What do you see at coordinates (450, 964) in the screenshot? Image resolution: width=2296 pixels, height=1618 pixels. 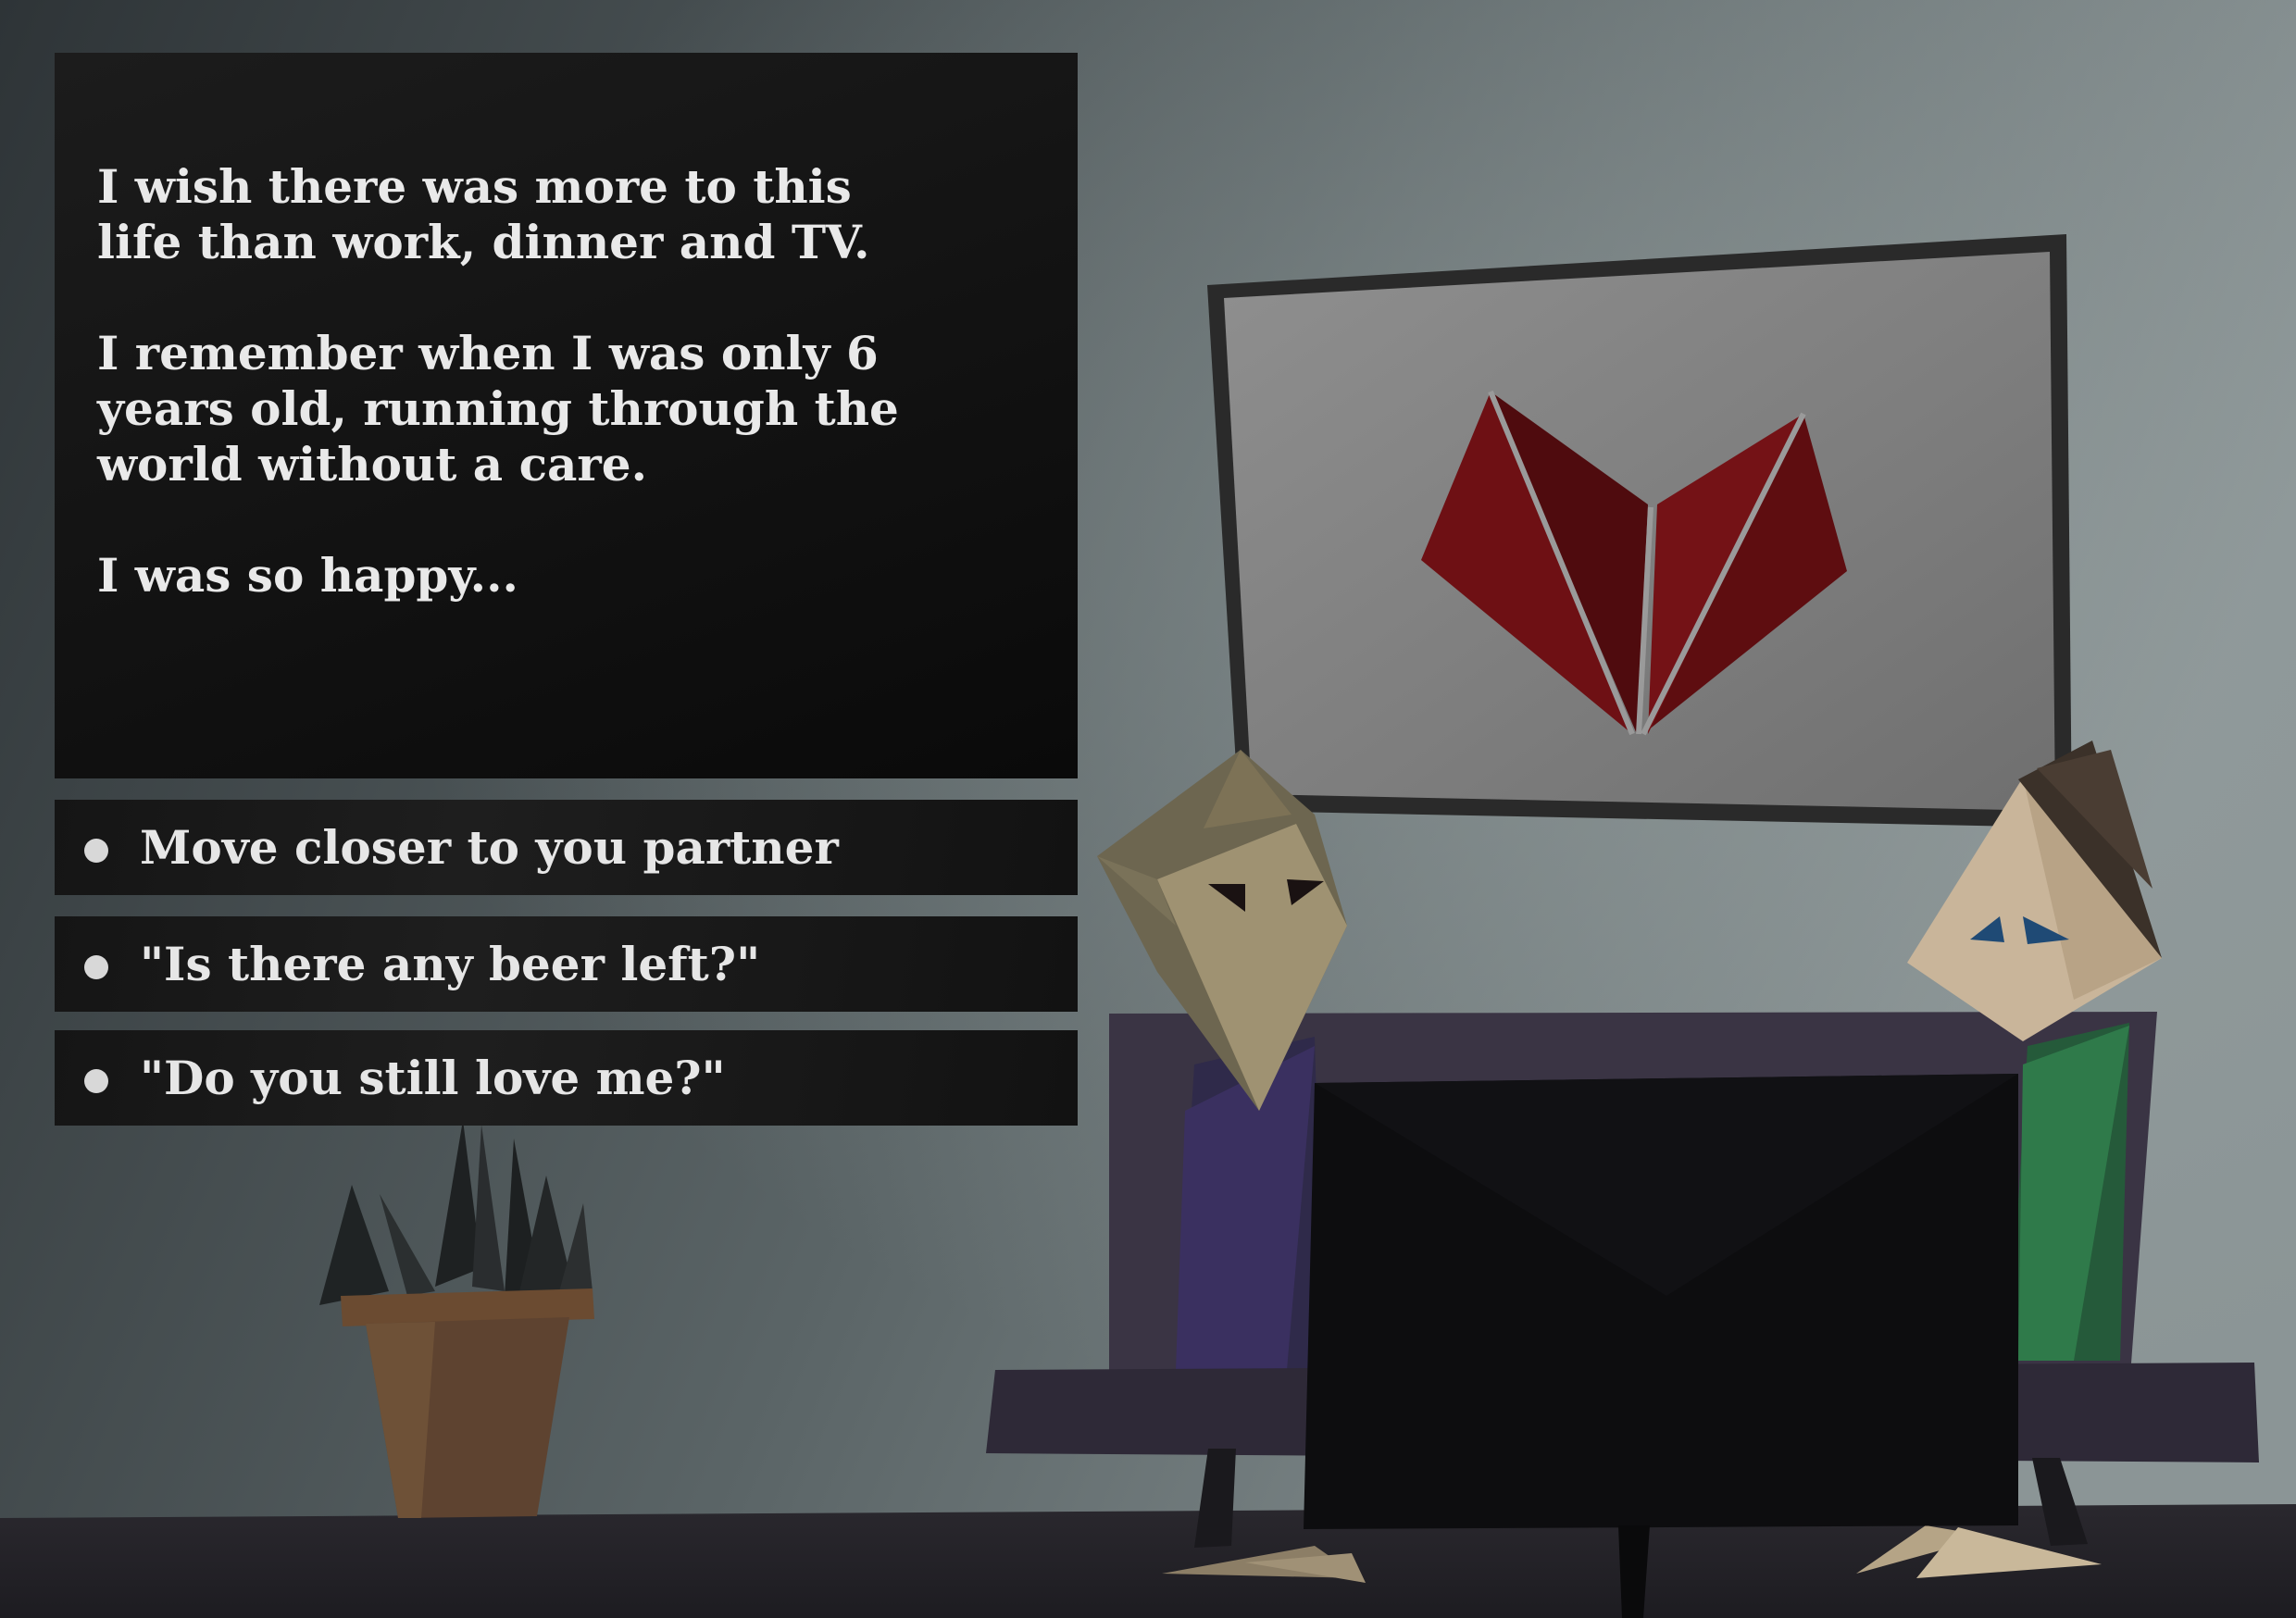 I see `choice-label: "Is there any beer left?"` at bounding box center [450, 964].